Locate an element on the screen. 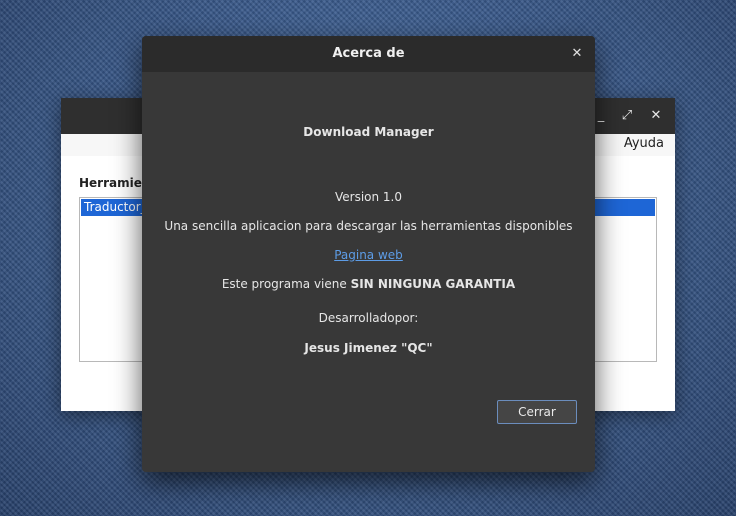 The height and width of the screenshot is (516, 736). author-name: Jesus Jimenez "QC" is located at coordinates (368, 348).